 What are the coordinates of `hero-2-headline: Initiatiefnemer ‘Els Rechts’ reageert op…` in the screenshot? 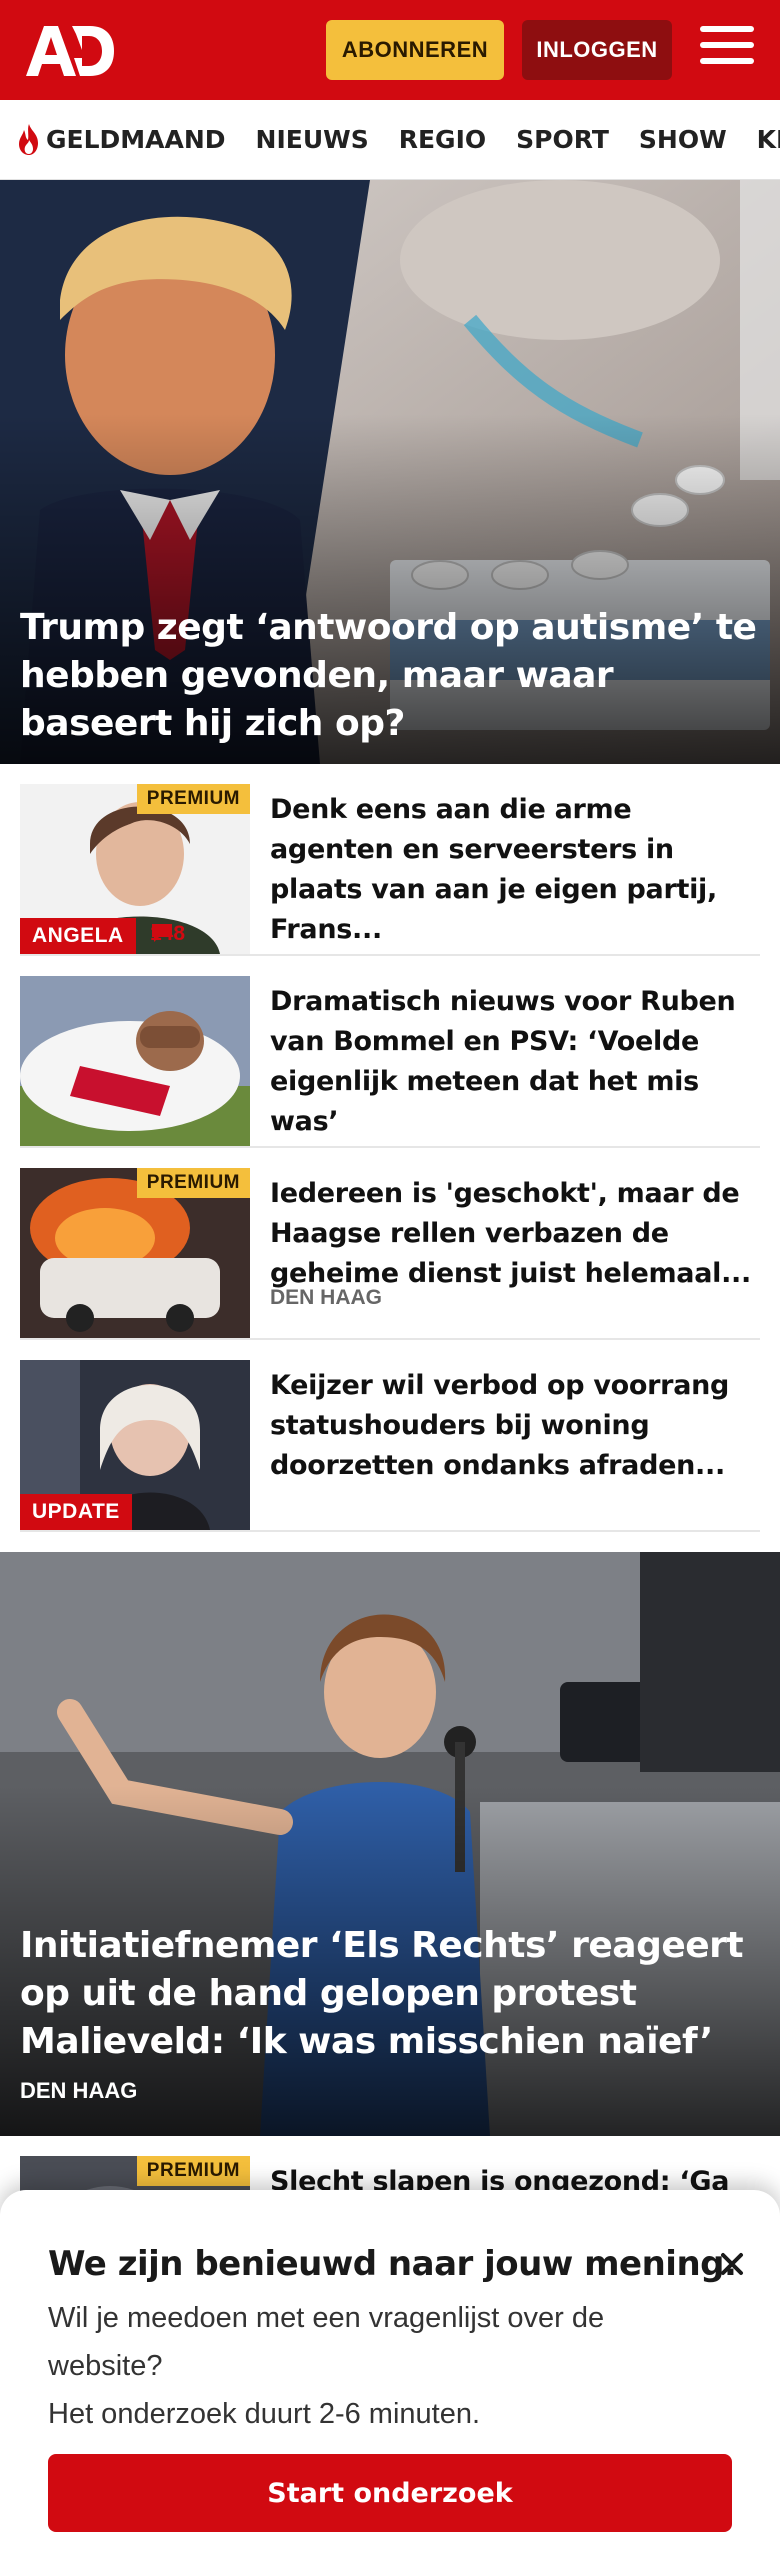 It's located at (390, 1994).